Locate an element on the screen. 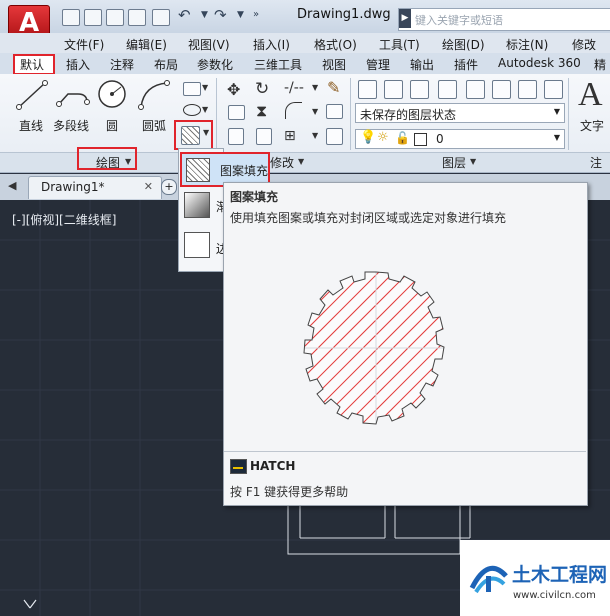 The height and width of the screenshot is (616, 610). unlock-icon: 🔓 is located at coordinates (402, 138).